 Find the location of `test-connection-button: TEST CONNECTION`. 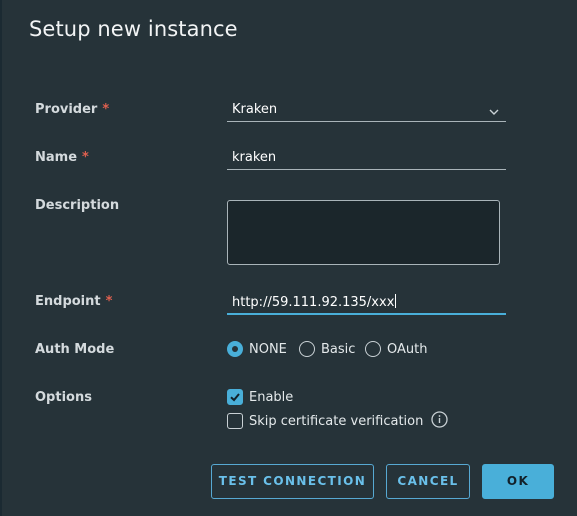

test-connection-button: TEST CONNECTION is located at coordinates (292, 481).